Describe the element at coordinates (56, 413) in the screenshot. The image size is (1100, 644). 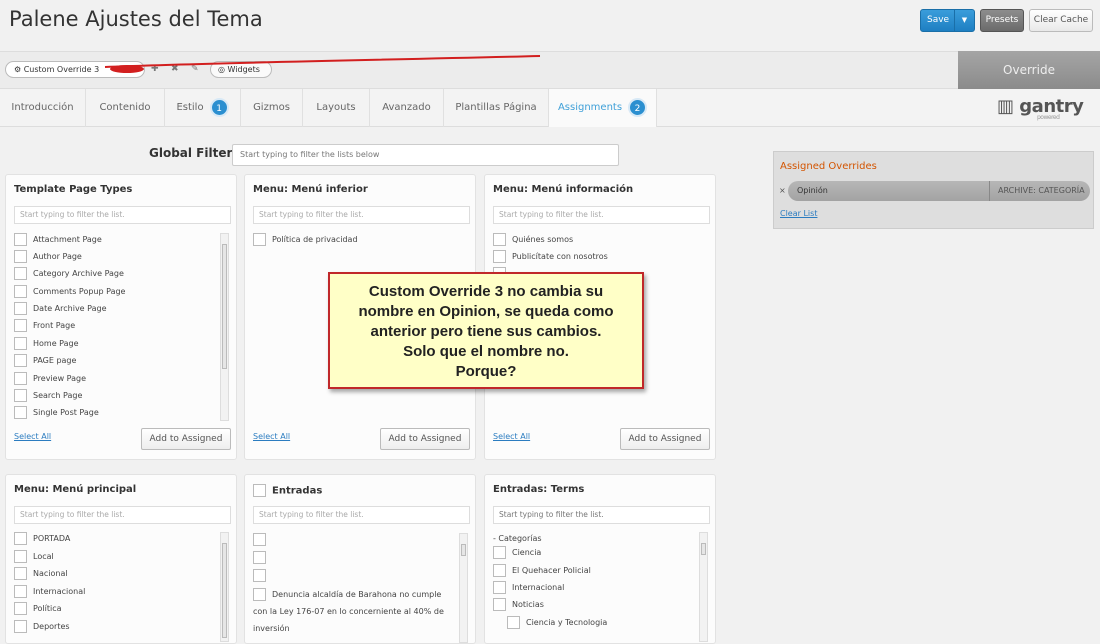
I see `list-item: Single Post Page` at that location.